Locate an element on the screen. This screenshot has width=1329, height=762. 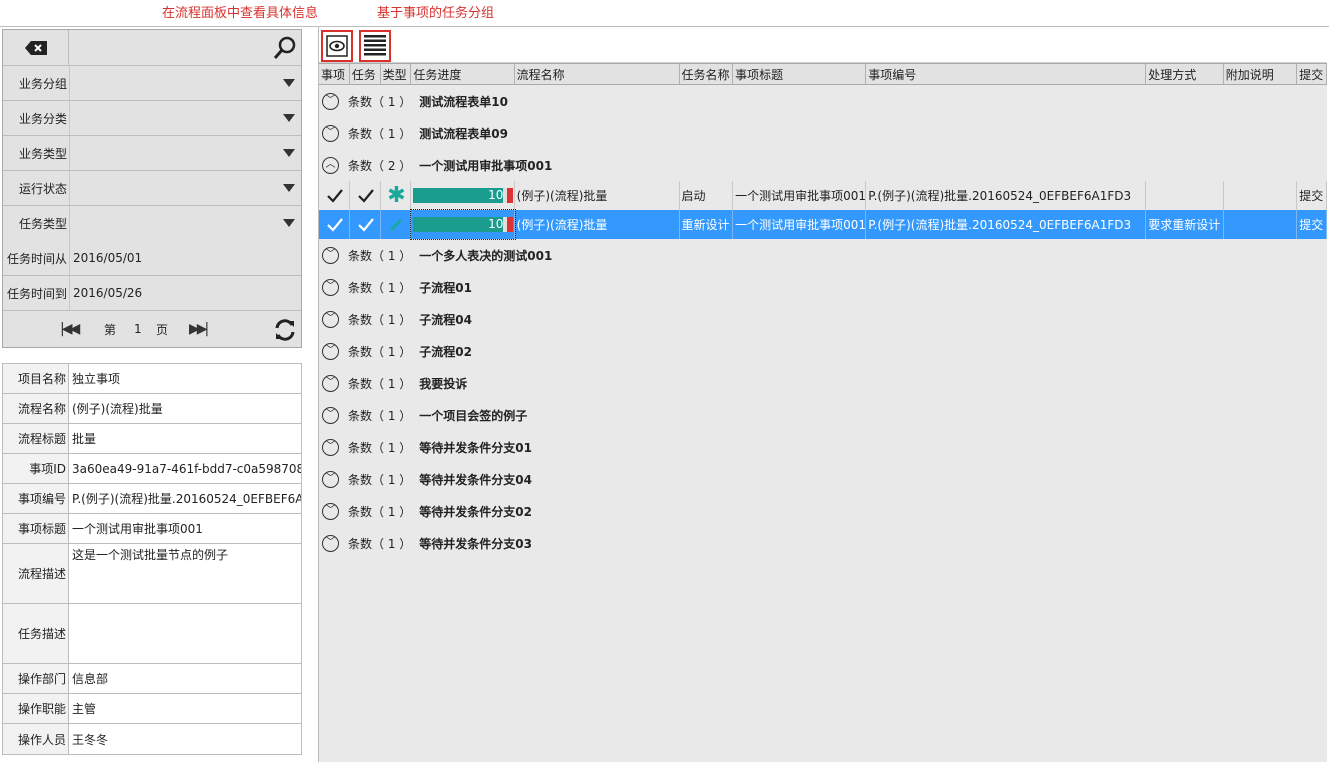
detail-value: P.(例子)(流程)批量.20160524_0EFBEF6A1FD is located at coordinates (186, 499).